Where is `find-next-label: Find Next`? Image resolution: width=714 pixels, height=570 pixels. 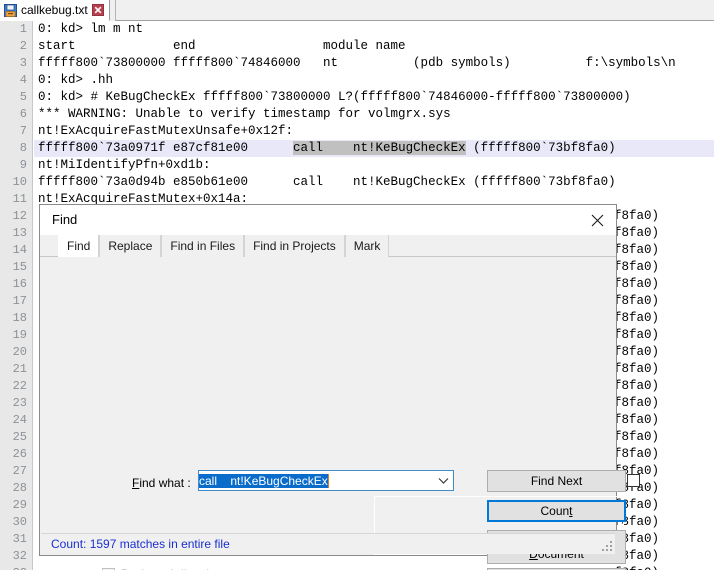 find-next-label: Find Next is located at coordinates (556, 481).